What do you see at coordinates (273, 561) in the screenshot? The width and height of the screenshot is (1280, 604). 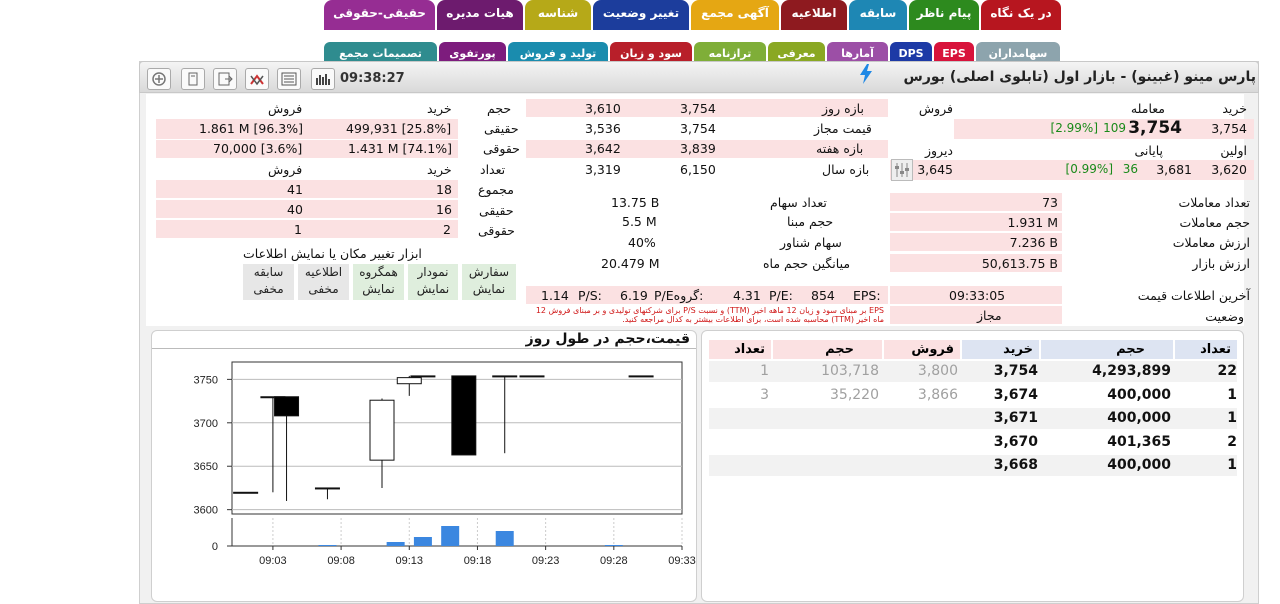 I see `x-tick-label: 09:03` at bounding box center [273, 561].